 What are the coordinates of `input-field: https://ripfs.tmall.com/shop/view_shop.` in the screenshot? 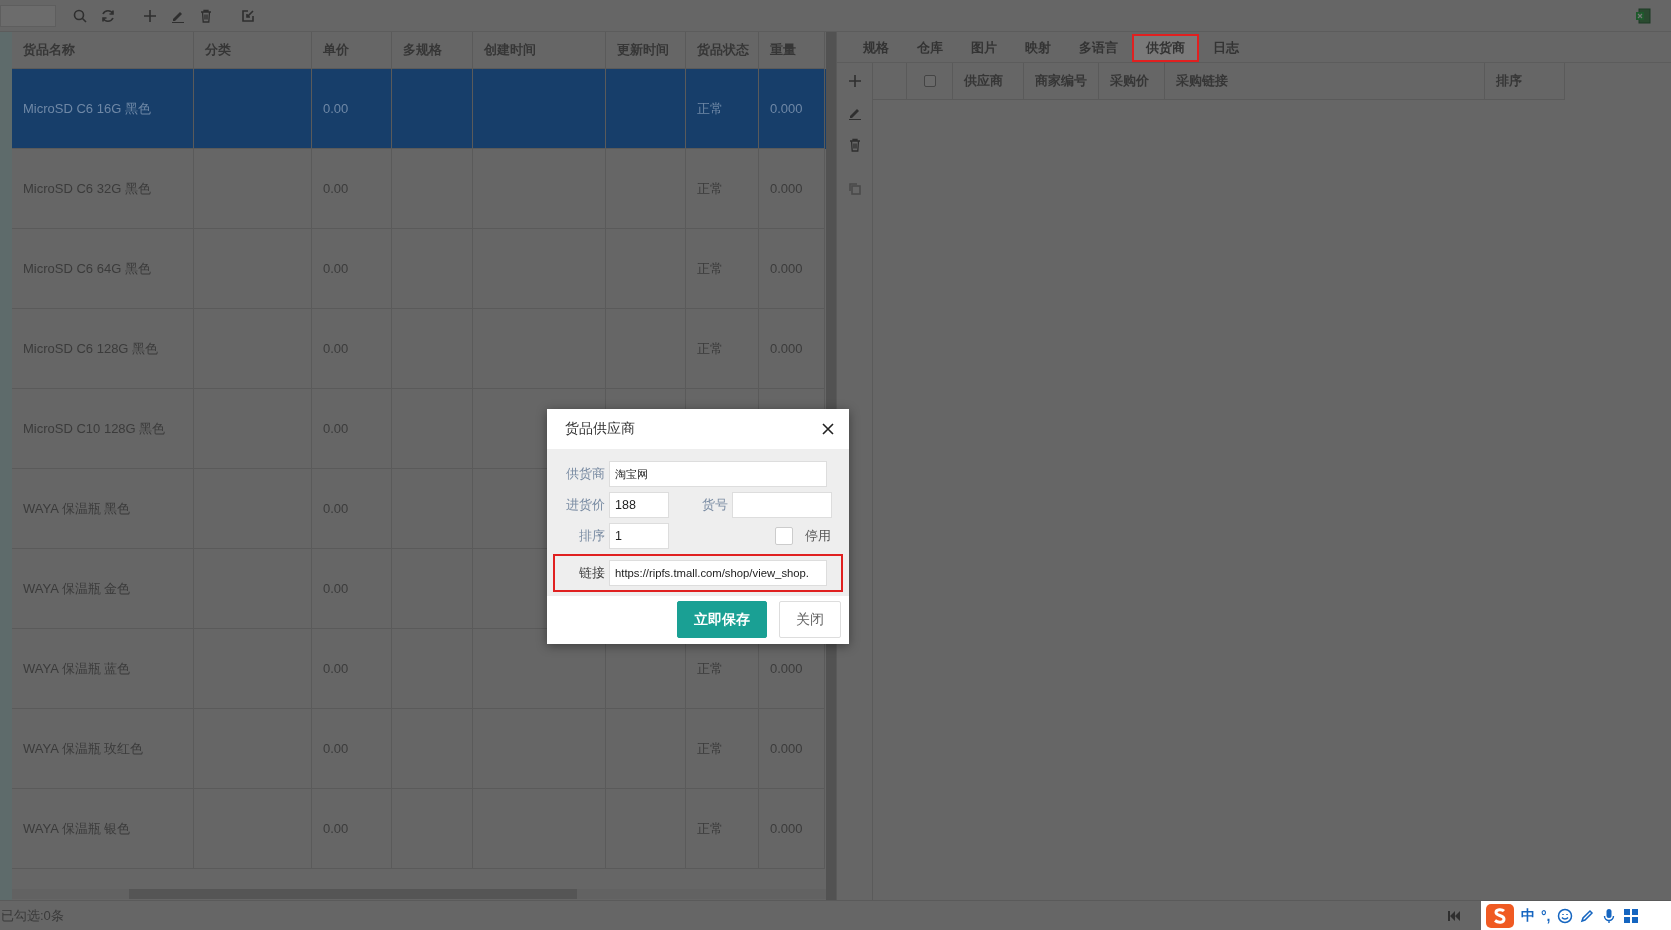 It's located at (718, 573).